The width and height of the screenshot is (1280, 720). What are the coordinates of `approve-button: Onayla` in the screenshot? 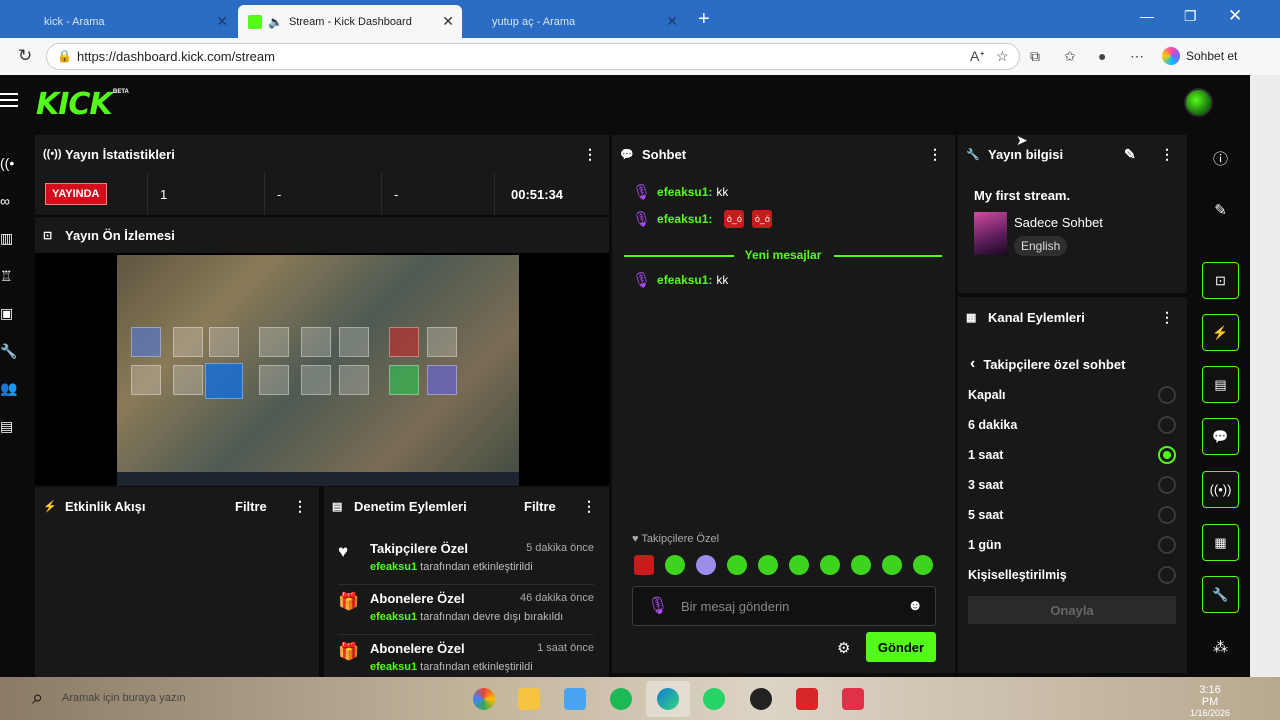 It's located at (1072, 610).